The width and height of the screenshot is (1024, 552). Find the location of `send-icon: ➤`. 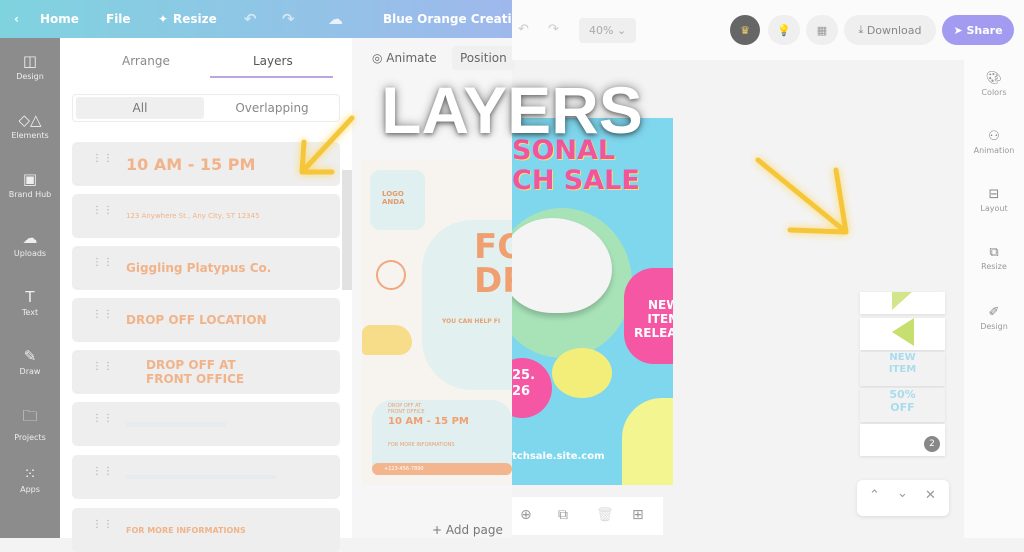

send-icon: ➤ is located at coordinates (960, 30).